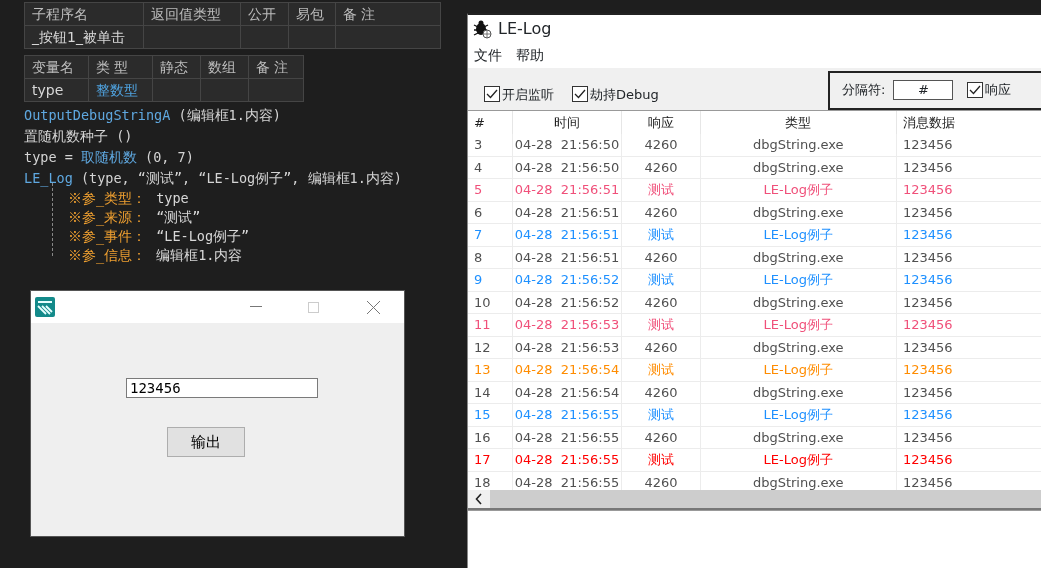 The height and width of the screenshot is (568, 1041). Describe the element at coordinates (107, 256) in the screenshot. I see `param-label: ※参_信息：` at that location.